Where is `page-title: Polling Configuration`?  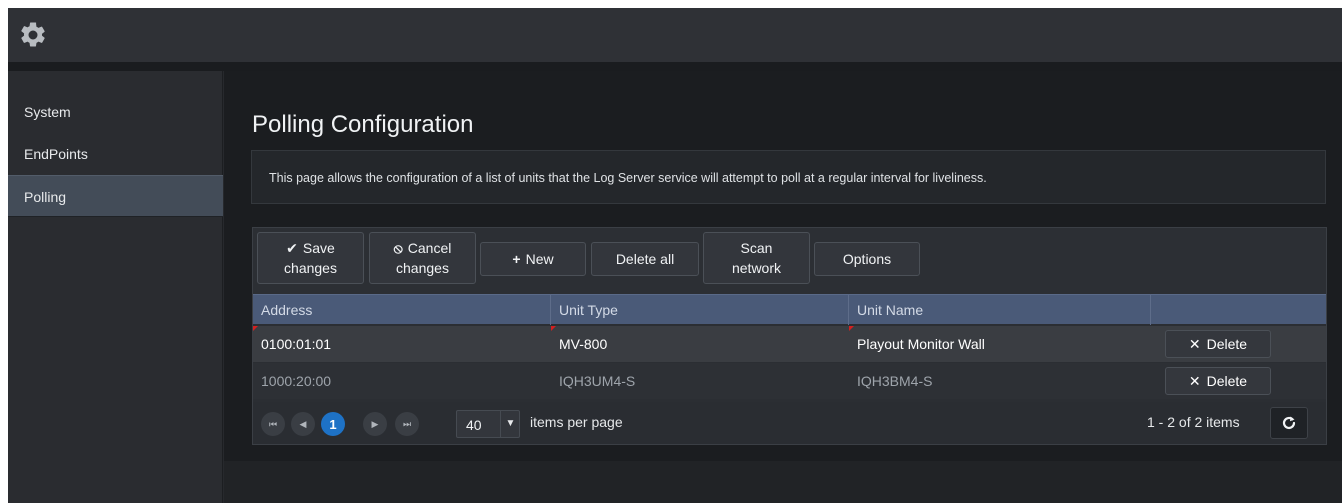 page-title: Polling Configuration is located at coordinates (363, 124).